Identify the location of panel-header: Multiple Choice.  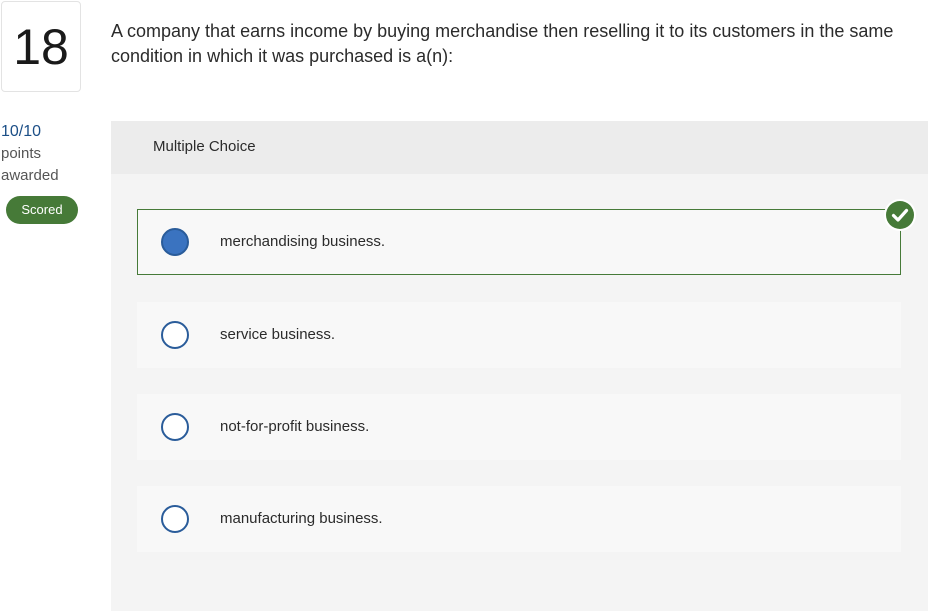
(519, 147).